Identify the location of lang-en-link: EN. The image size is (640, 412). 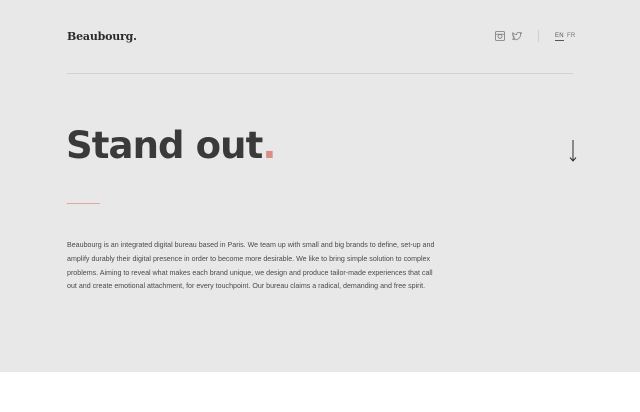
(559, 37).